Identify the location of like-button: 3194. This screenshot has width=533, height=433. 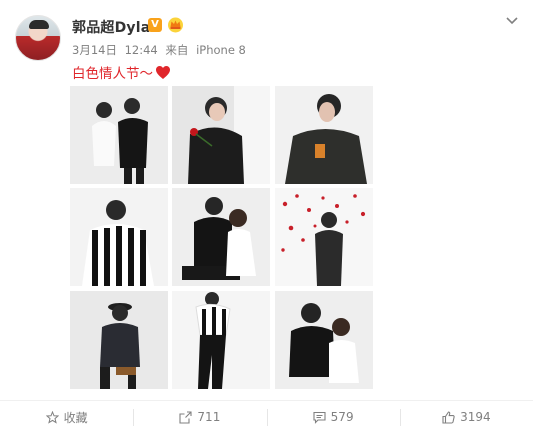
(466, 417).